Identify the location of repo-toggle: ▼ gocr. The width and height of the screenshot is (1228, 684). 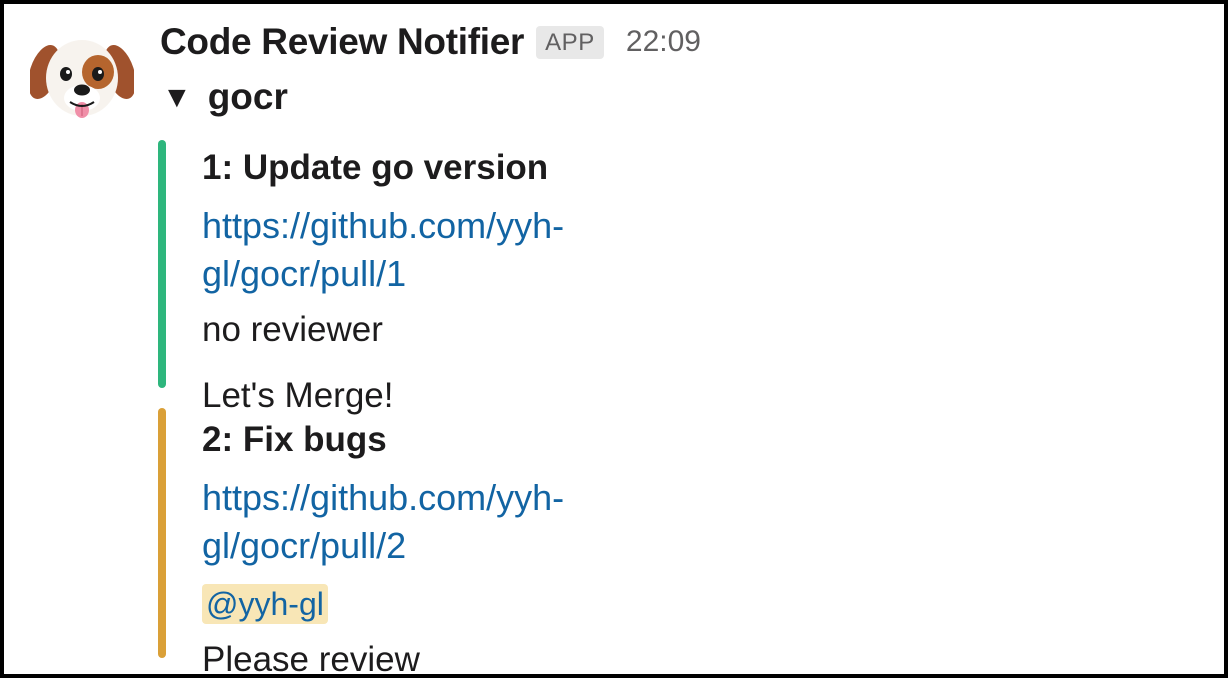
(225, 97).